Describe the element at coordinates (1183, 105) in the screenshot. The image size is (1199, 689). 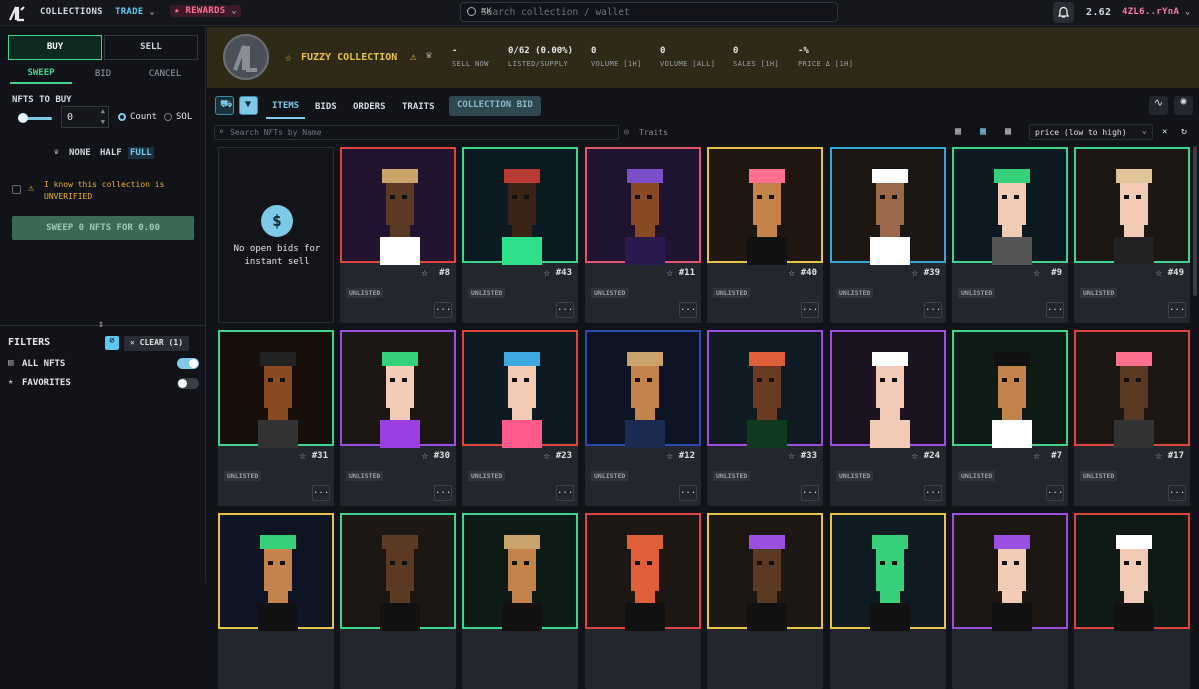
I see `chat-icon: ◉` at that location.